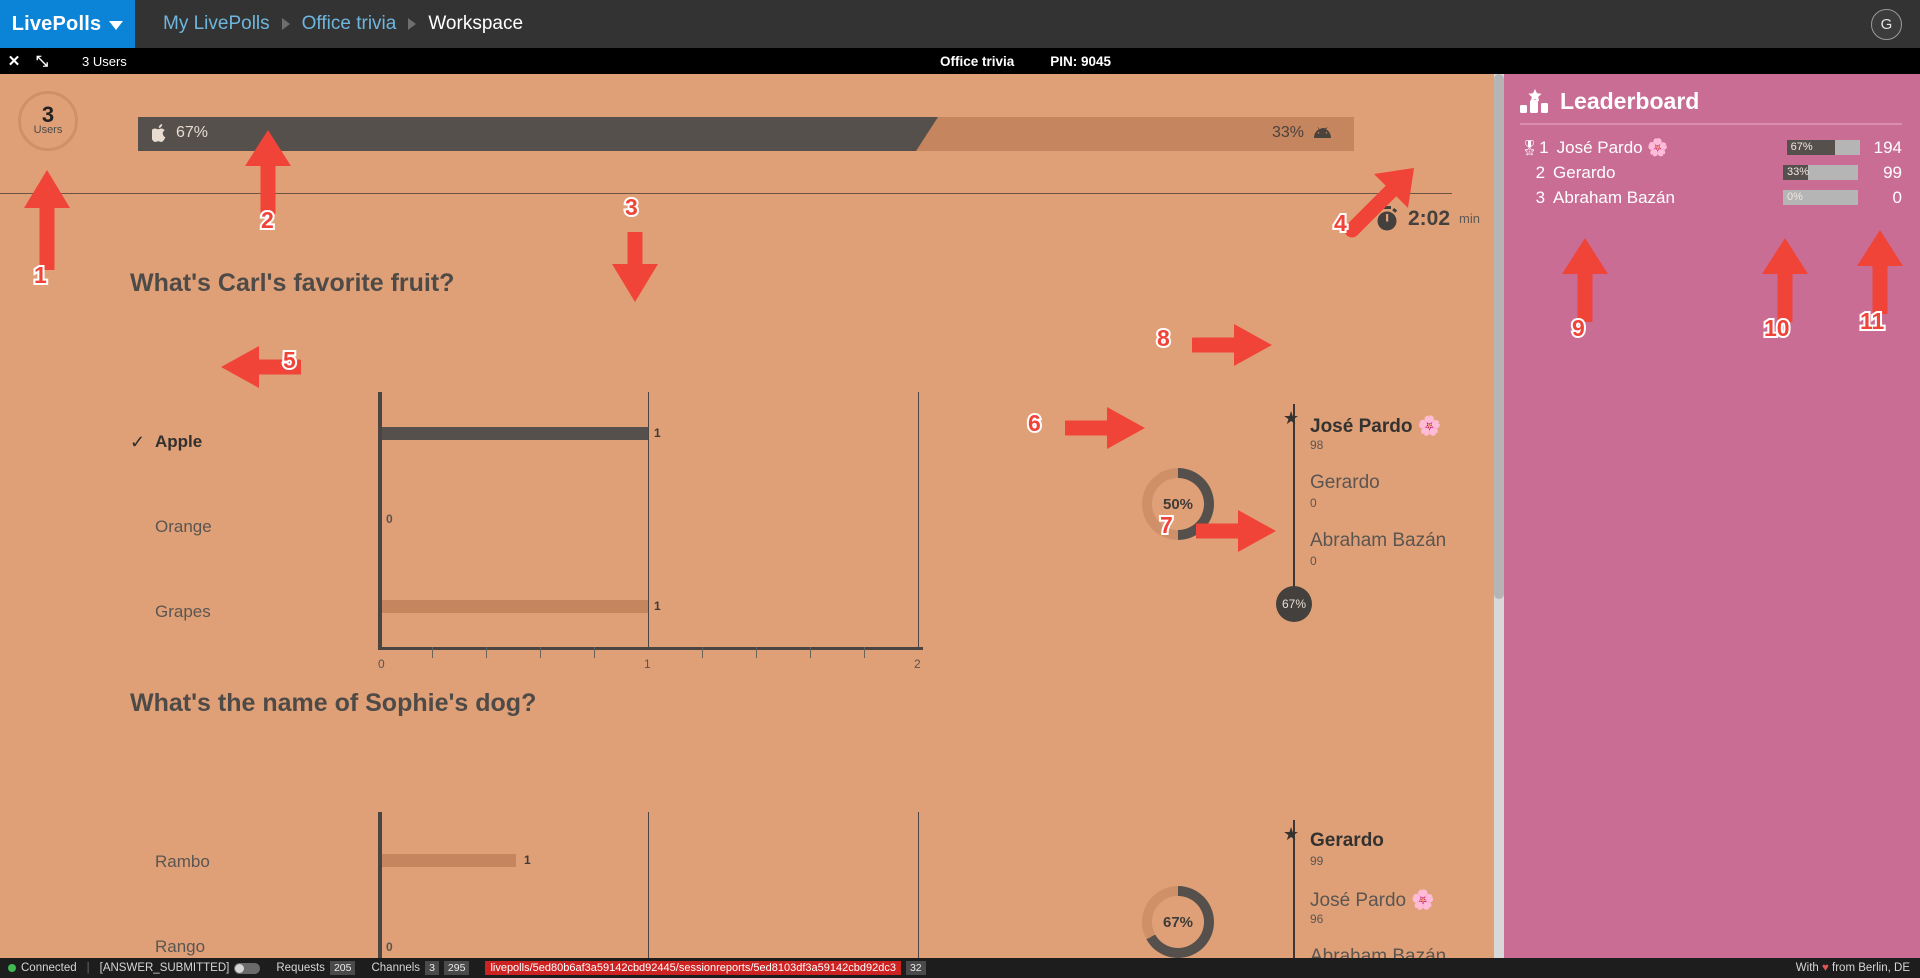 This screenshot has width=1920, height=978. What do you see at coordinates (1025, 61) in the screenshot?
I see `session-info: Office trivia PIN: 9045` at bounding box center [1025, 61].